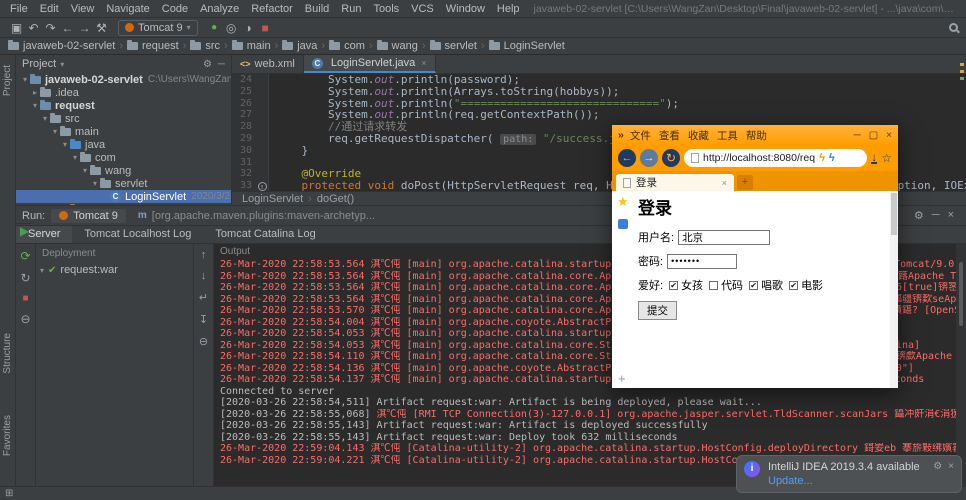 Image resolution: width=966 pixels, height=500 pixels. I want to click on coverage-button: ◎, so click(231, 28).